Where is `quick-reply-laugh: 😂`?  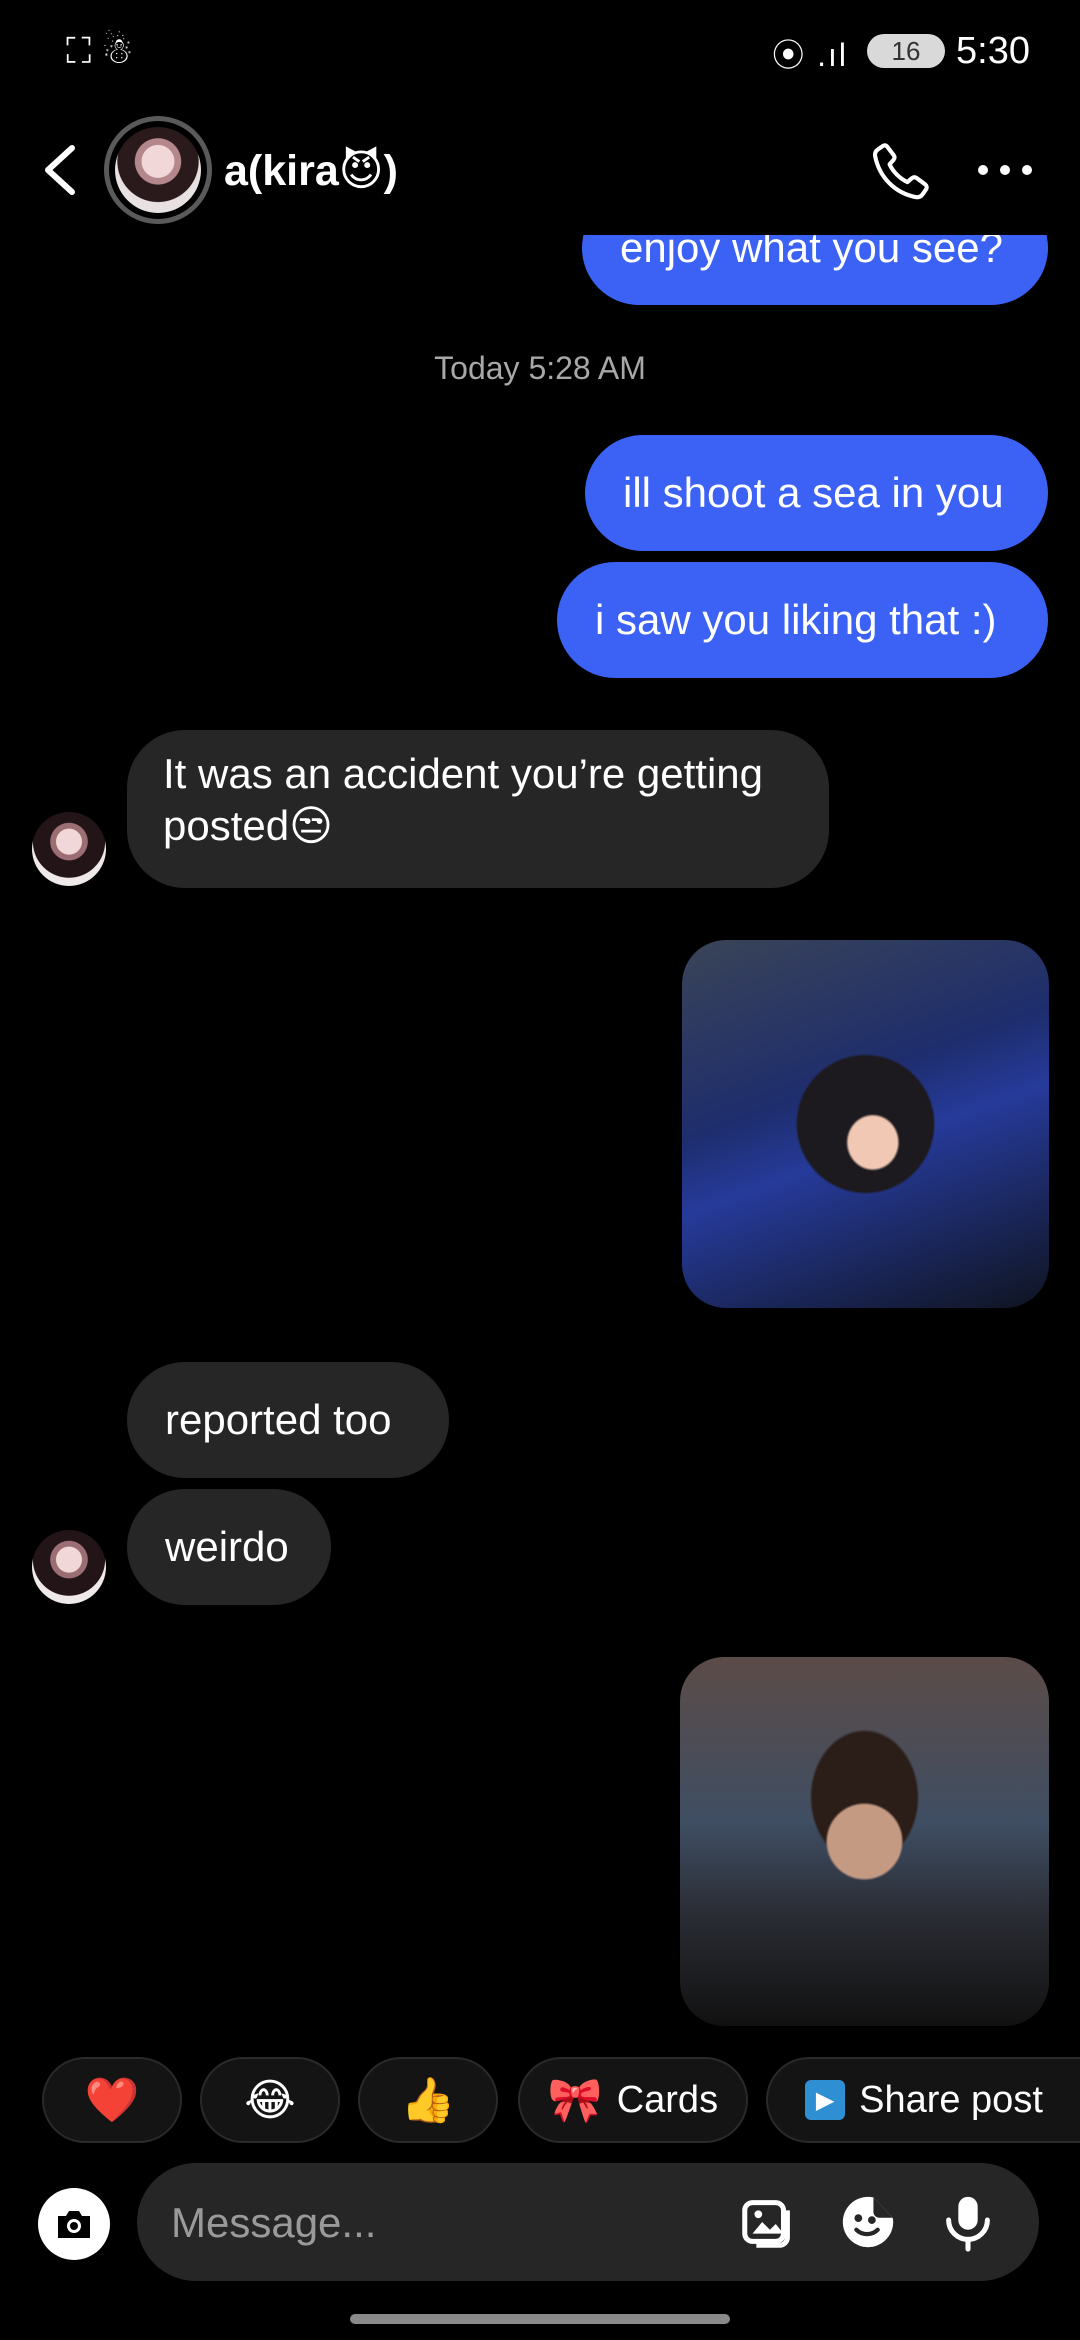 quick-reply-laugh: 😂 is located at coordinates (270, 2100).